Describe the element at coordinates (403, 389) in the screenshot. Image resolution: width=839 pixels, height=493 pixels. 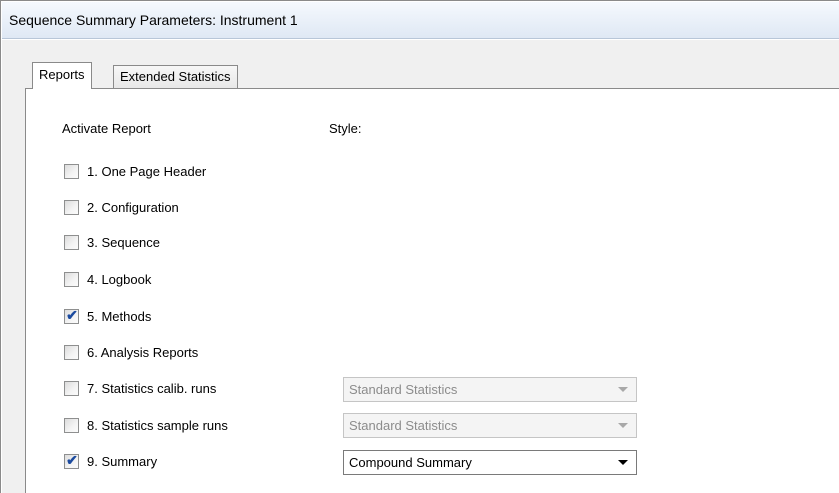
I see `statistics-calib-runs-style-value: Standard Statistics` at that location.